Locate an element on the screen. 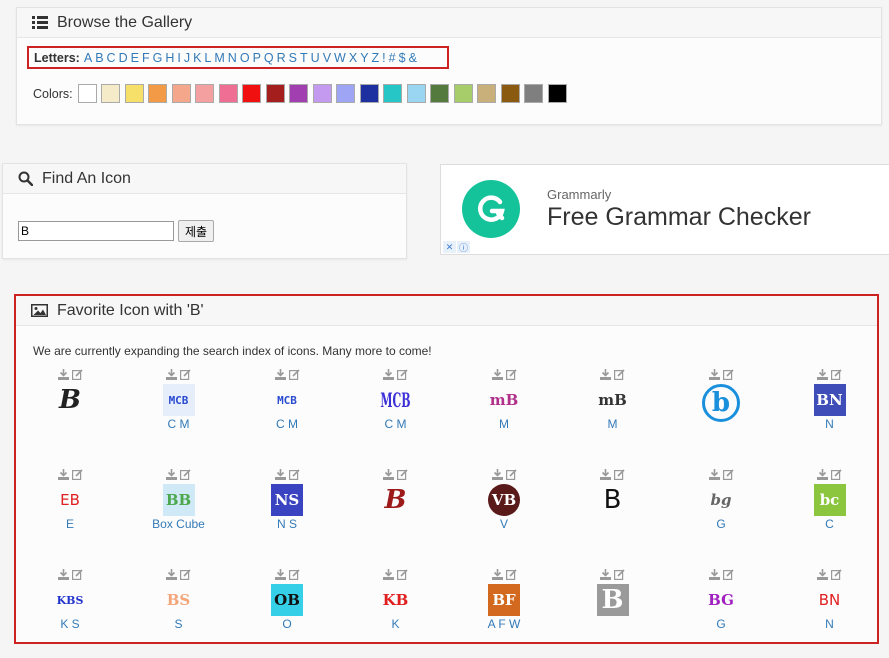 Image resolution: width=889 pixels, height=658 pixels. letter-link: P is located at coordinates (257, 58).